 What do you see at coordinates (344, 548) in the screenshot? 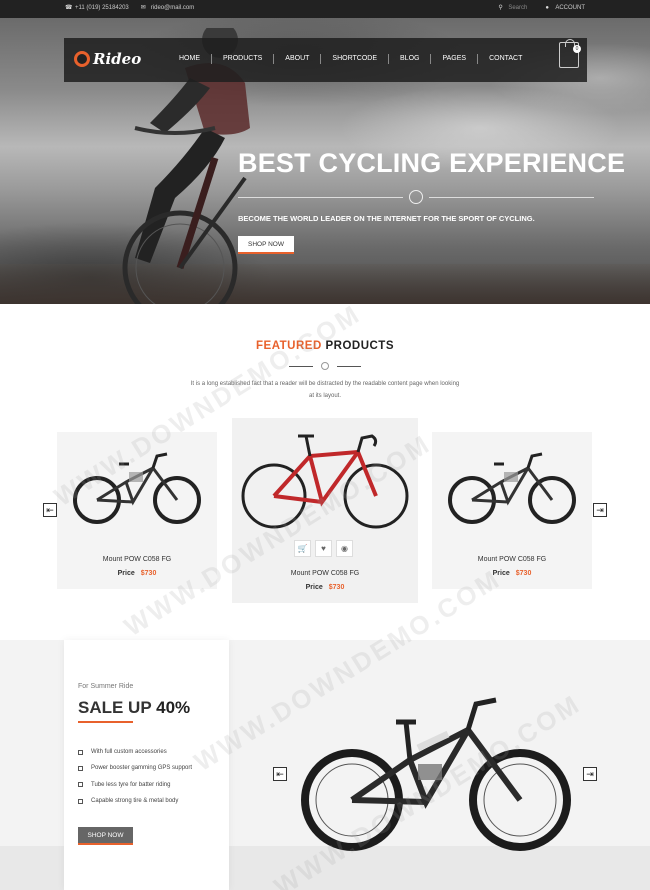
I see `eye-icon: ◉` at bounding box center [344, 548].